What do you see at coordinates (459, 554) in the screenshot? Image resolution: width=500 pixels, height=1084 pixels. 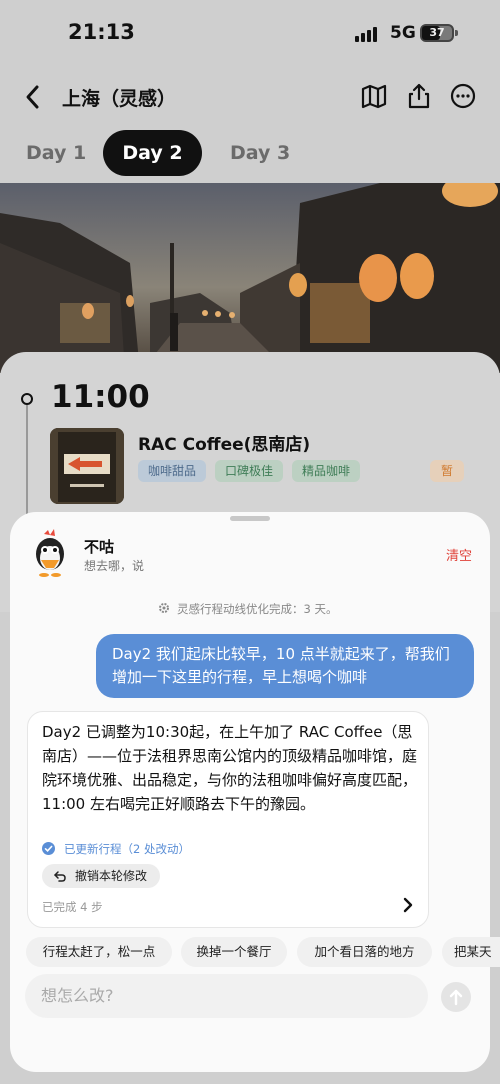 I see `clear-button: 清空` at bounding box center [459, 554].